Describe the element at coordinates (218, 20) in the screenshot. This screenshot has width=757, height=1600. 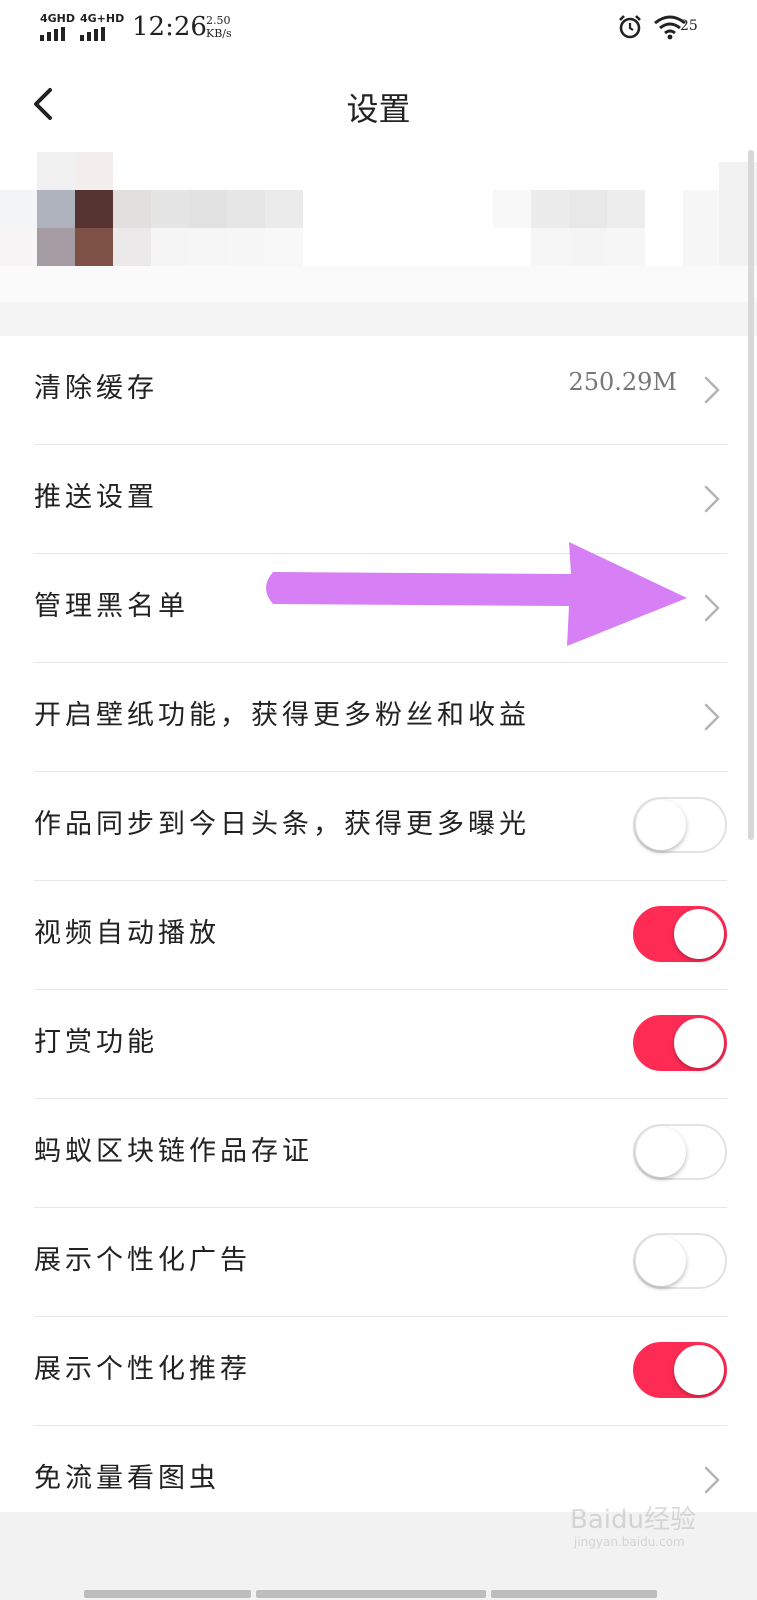
I see `network-speed-value: 2.50` at that location.